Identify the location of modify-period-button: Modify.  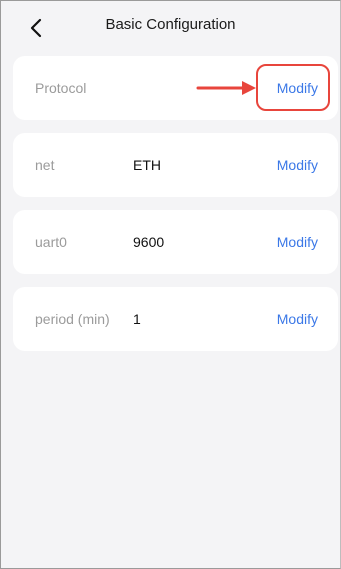
(297, 319).